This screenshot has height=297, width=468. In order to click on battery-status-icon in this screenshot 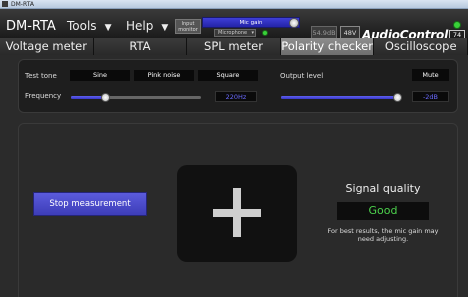, I will do `click(457, 25)`.